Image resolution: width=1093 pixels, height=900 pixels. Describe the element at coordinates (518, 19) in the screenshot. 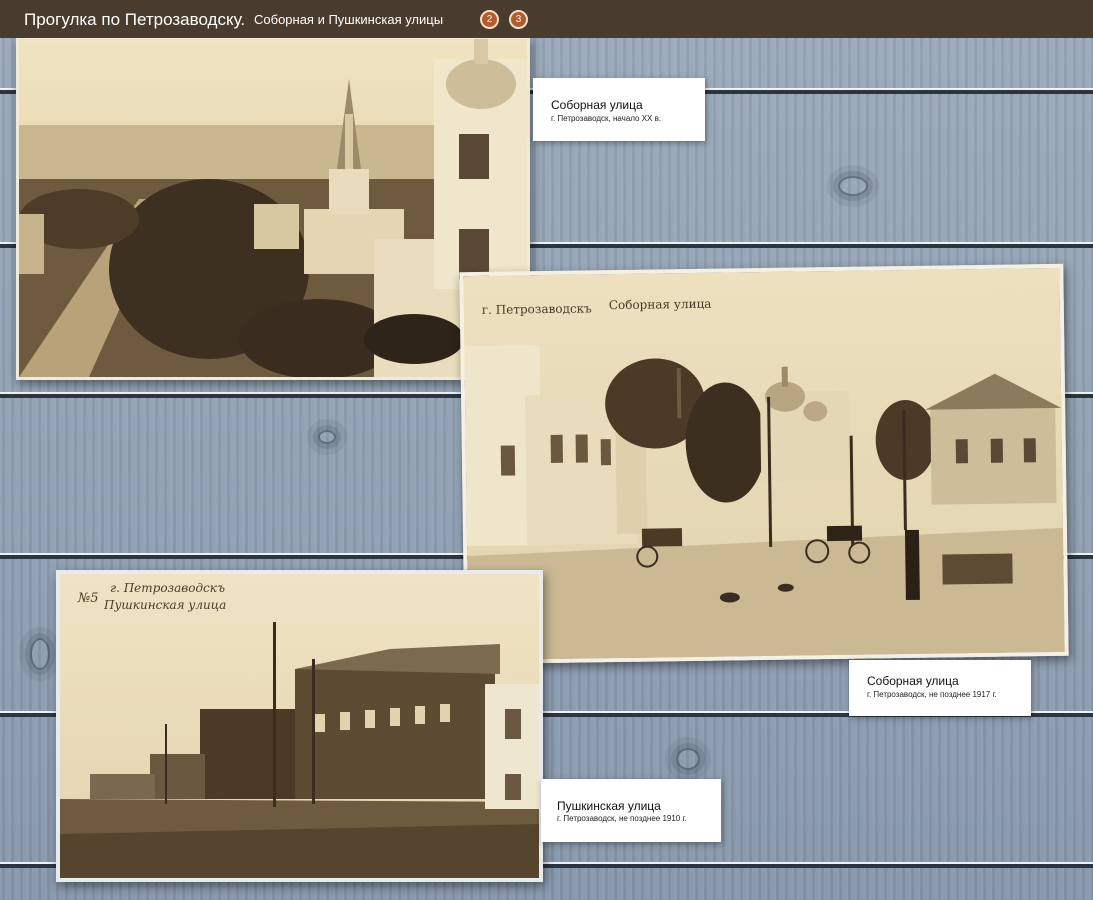

I see `page-3-button: 3` at that location.